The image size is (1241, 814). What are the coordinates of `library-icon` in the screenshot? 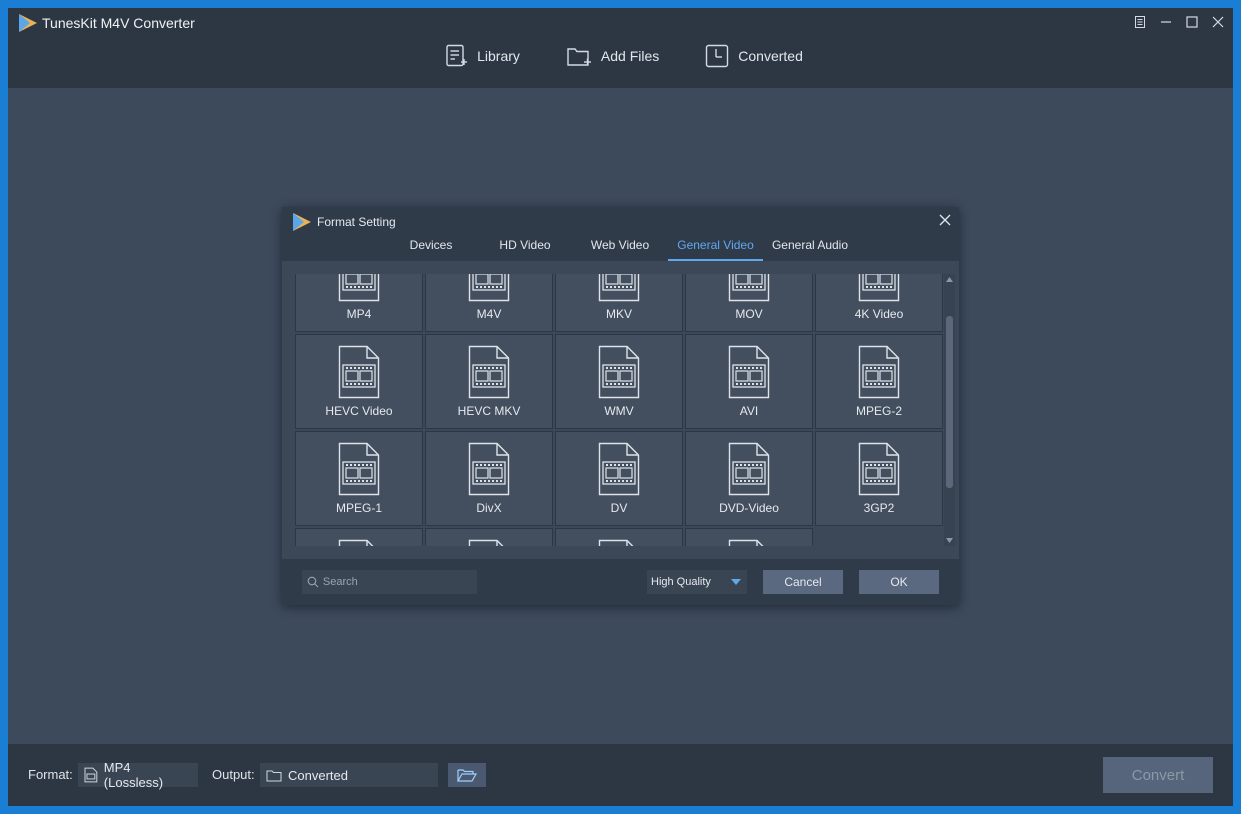 It's located at (457, 55).